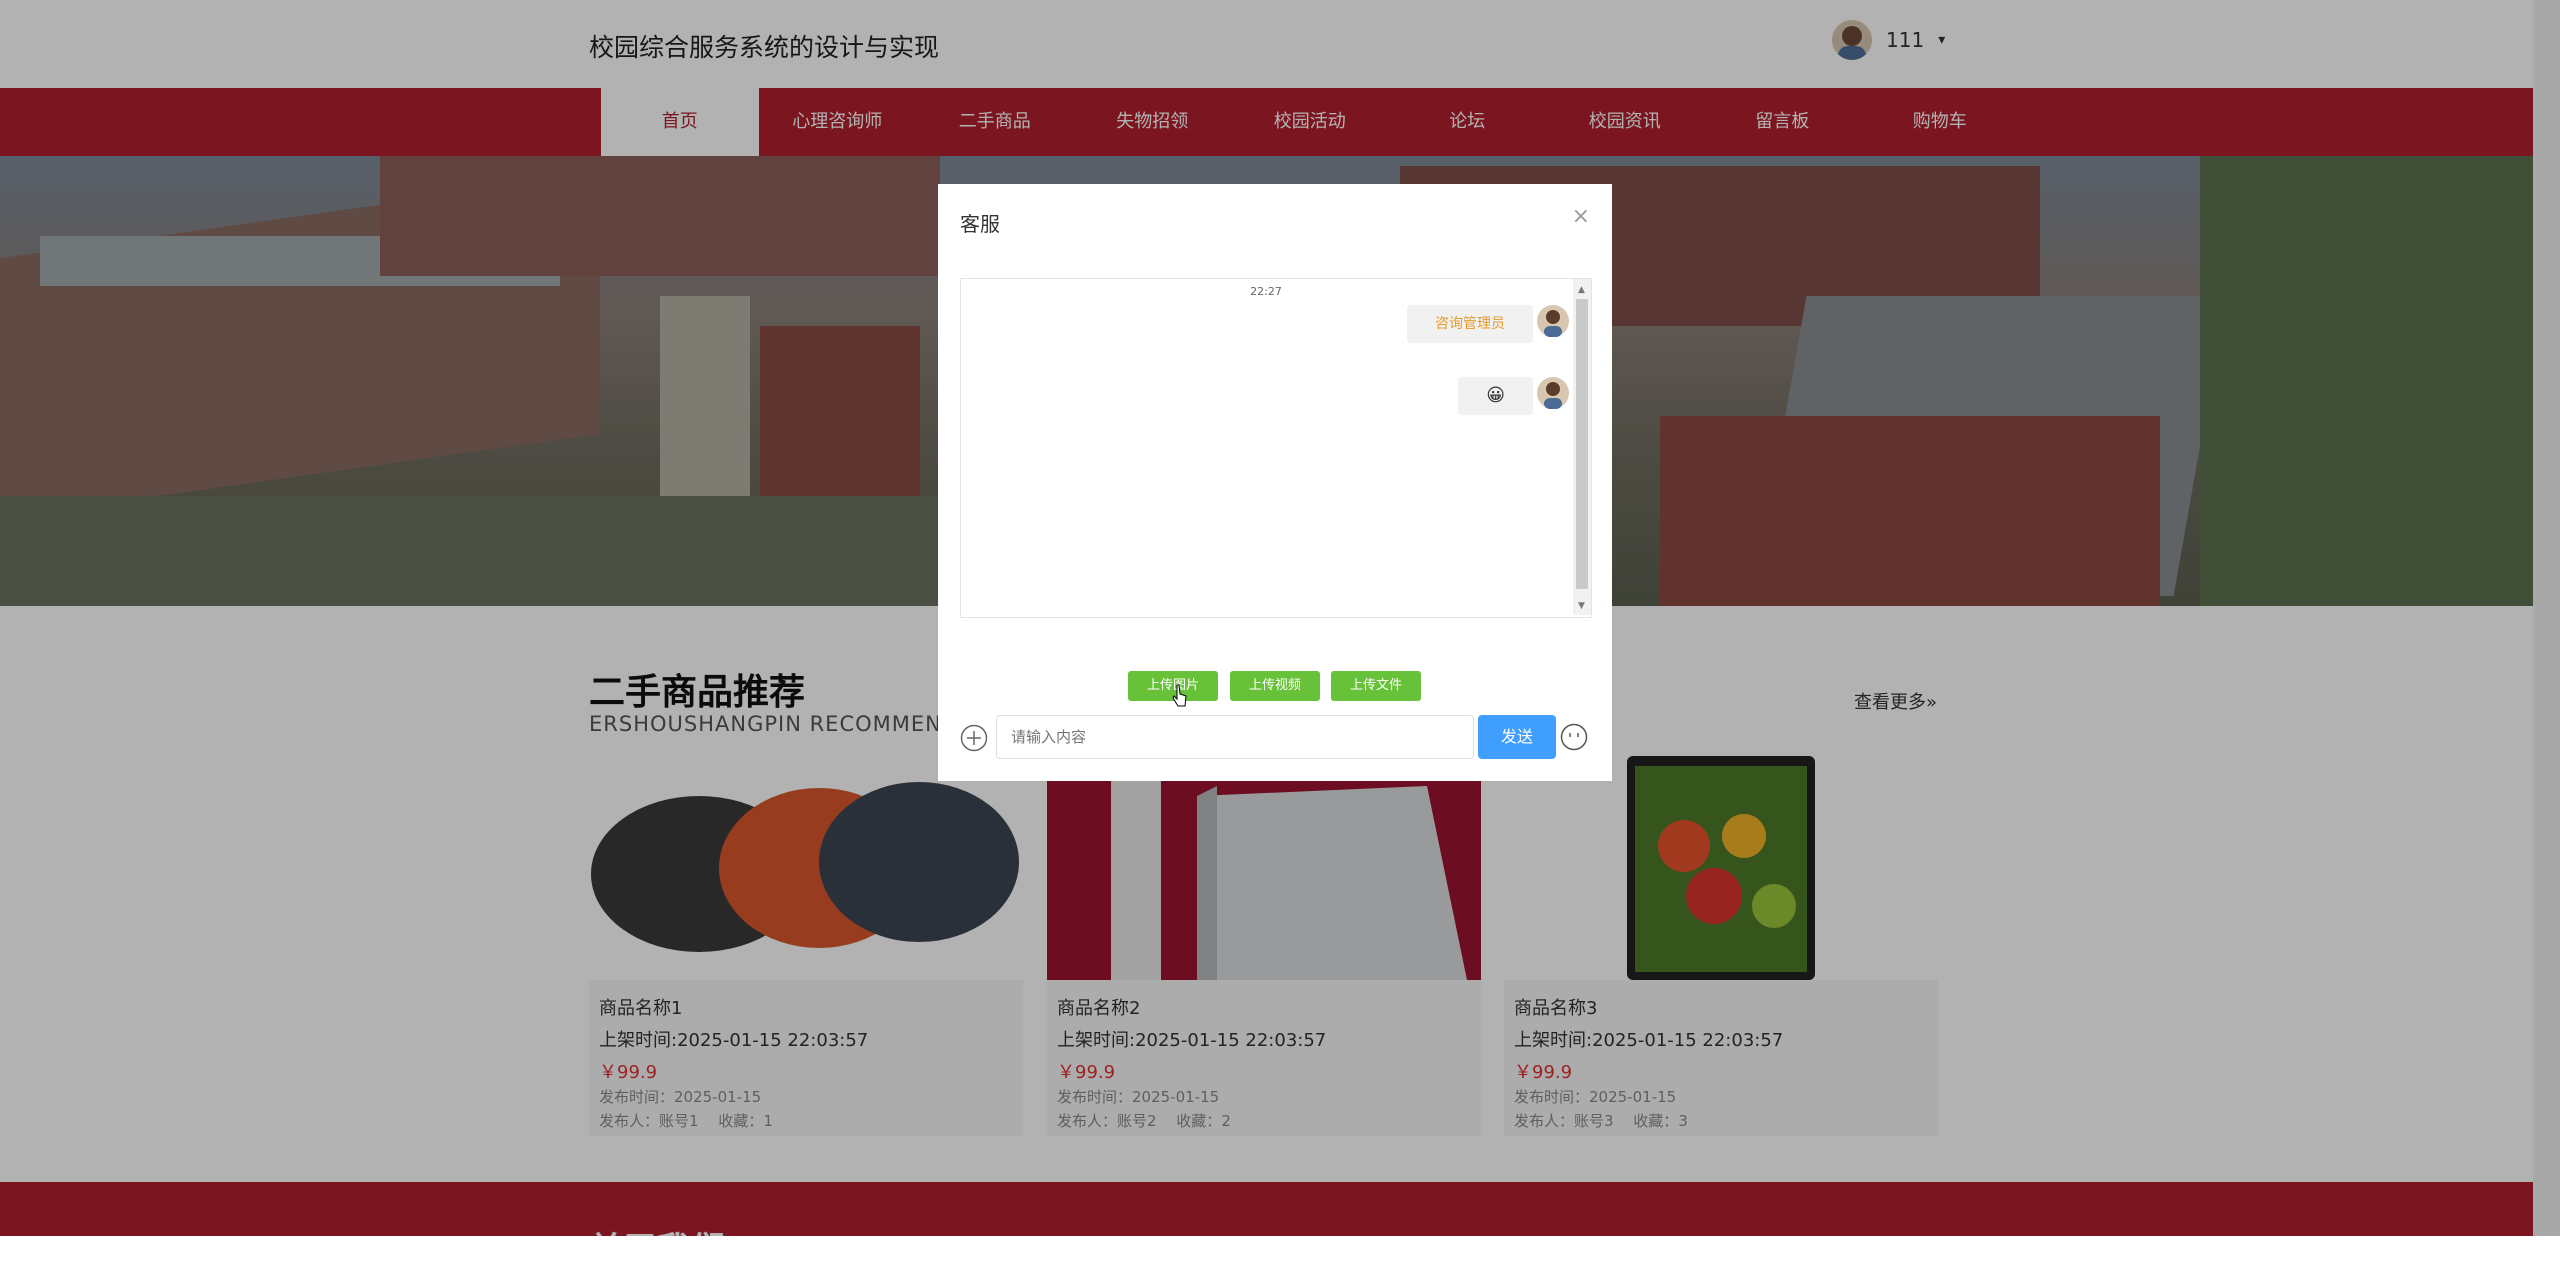  I want to click on chat-message: 咨询管理员, so click(1470, 324).